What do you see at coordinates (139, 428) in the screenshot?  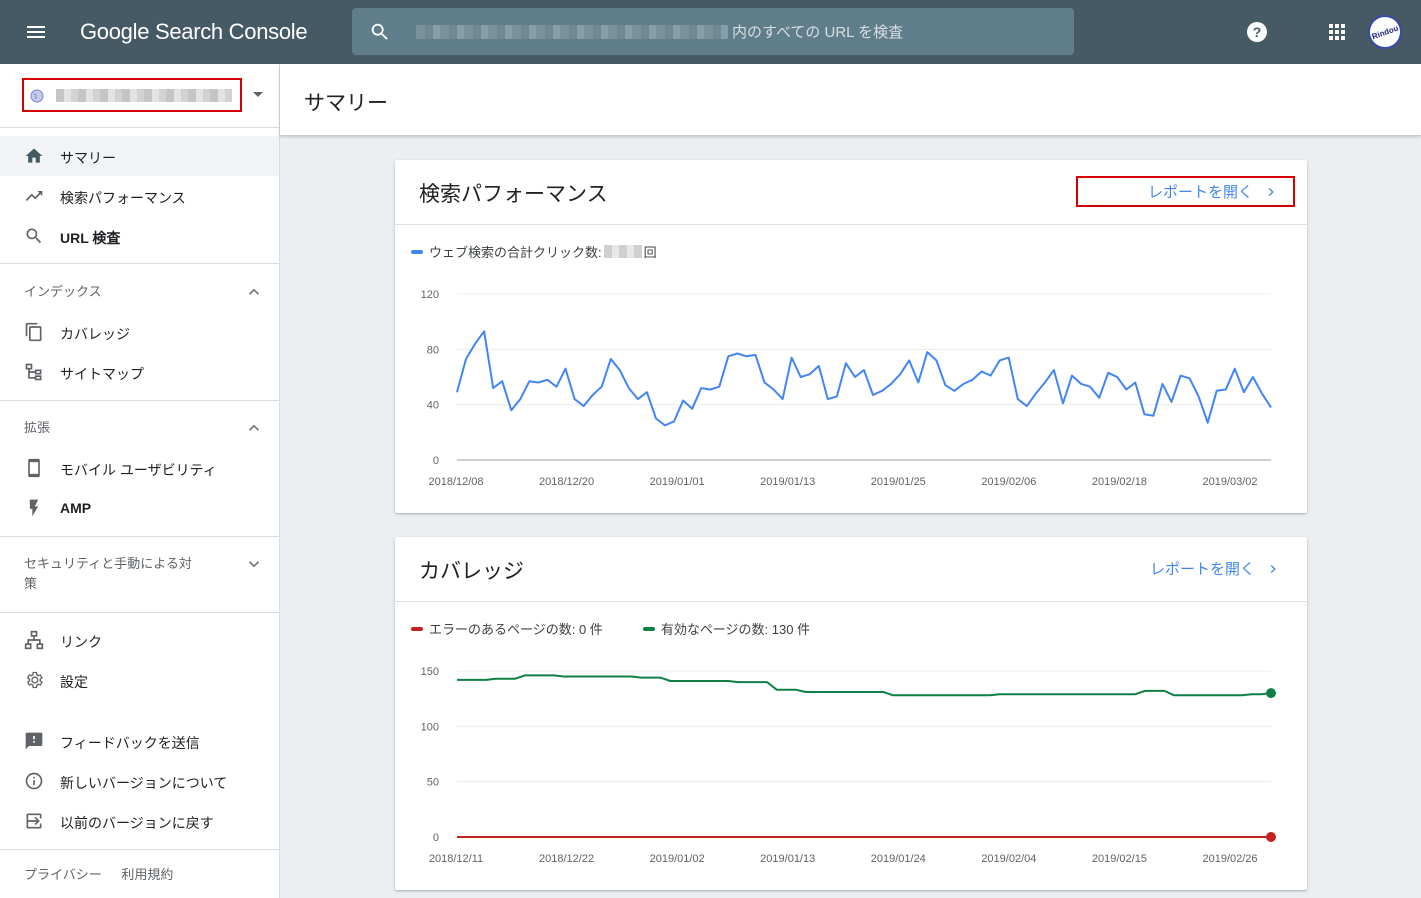 I see `section-enhancements: 拡張` at bounding box center [139, 428].